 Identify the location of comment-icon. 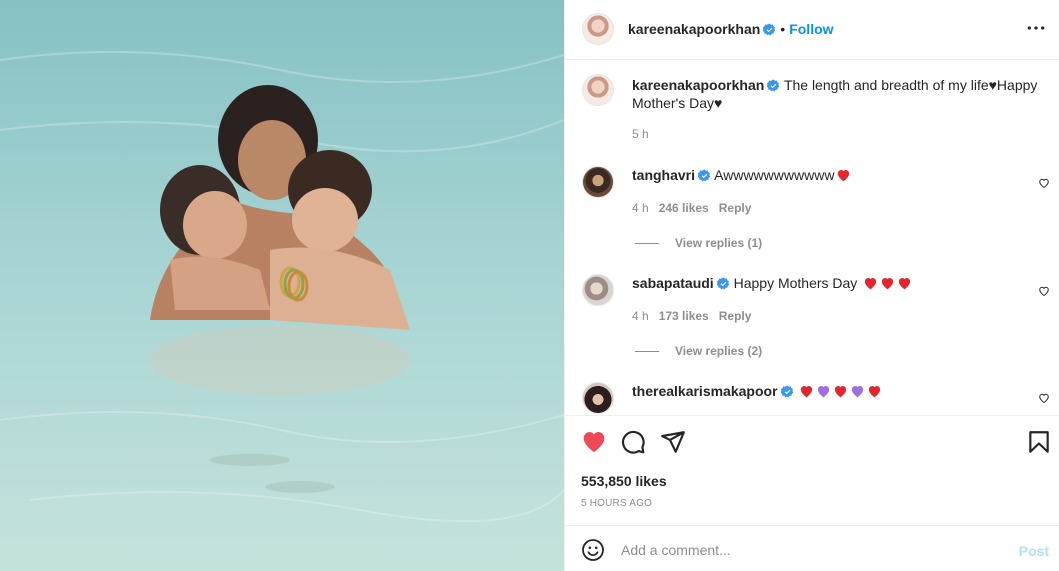
(633, 442).